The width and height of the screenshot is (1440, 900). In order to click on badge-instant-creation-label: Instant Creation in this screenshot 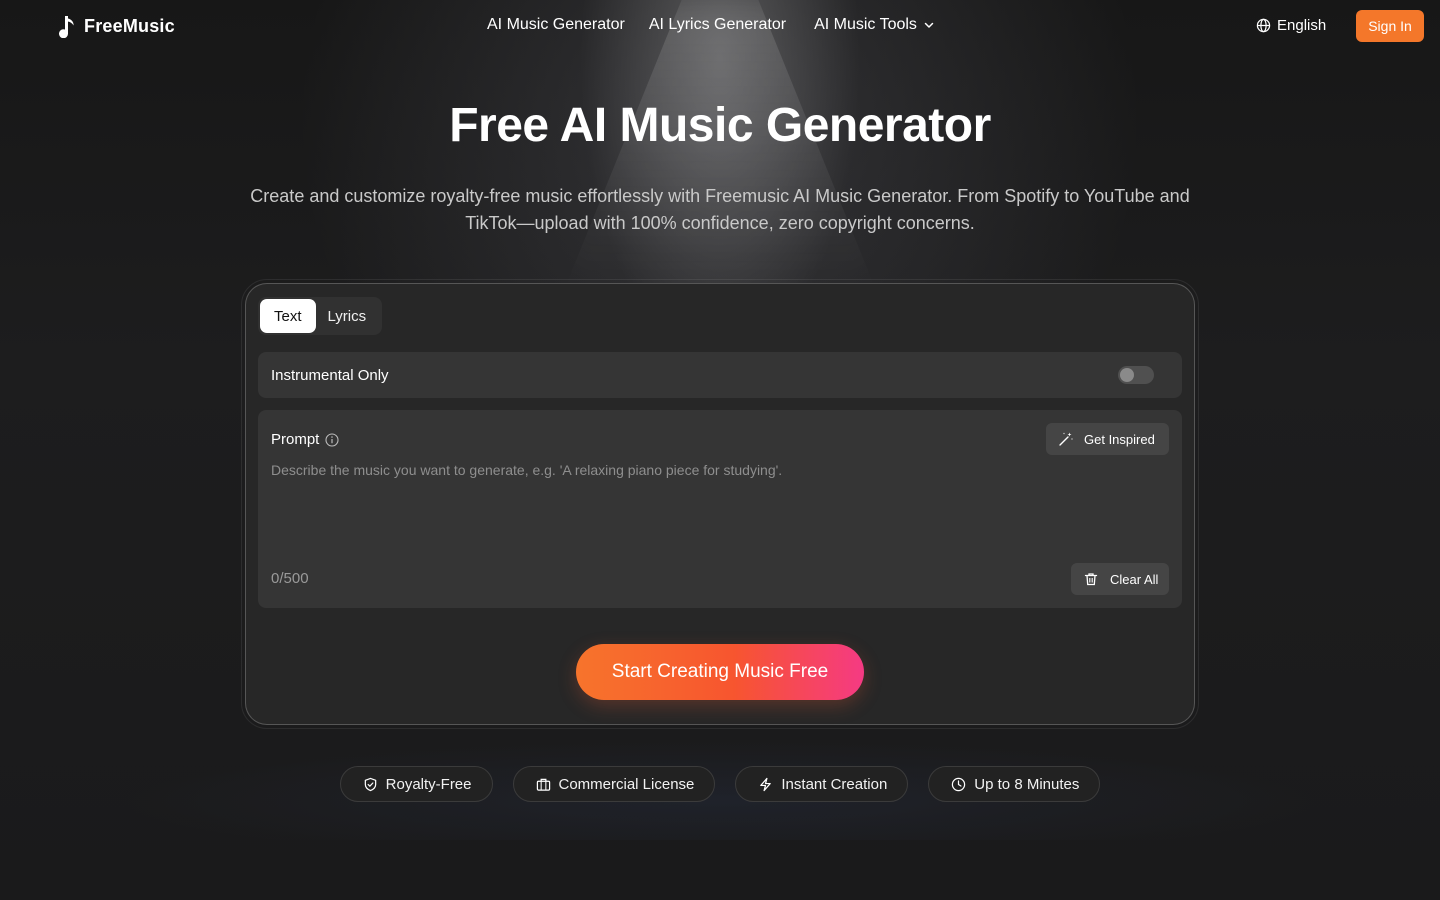, I will do `click(834, 784)`.